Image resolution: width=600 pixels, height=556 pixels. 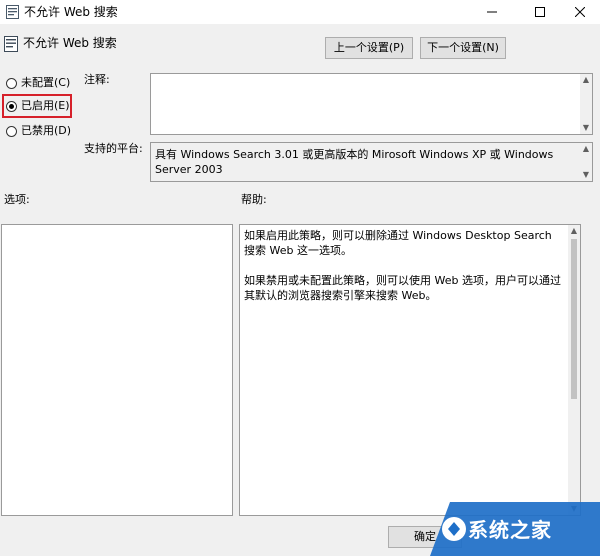 I want to click on comment-scrollbar: ▲ ▼, so click(x=586, y=104).